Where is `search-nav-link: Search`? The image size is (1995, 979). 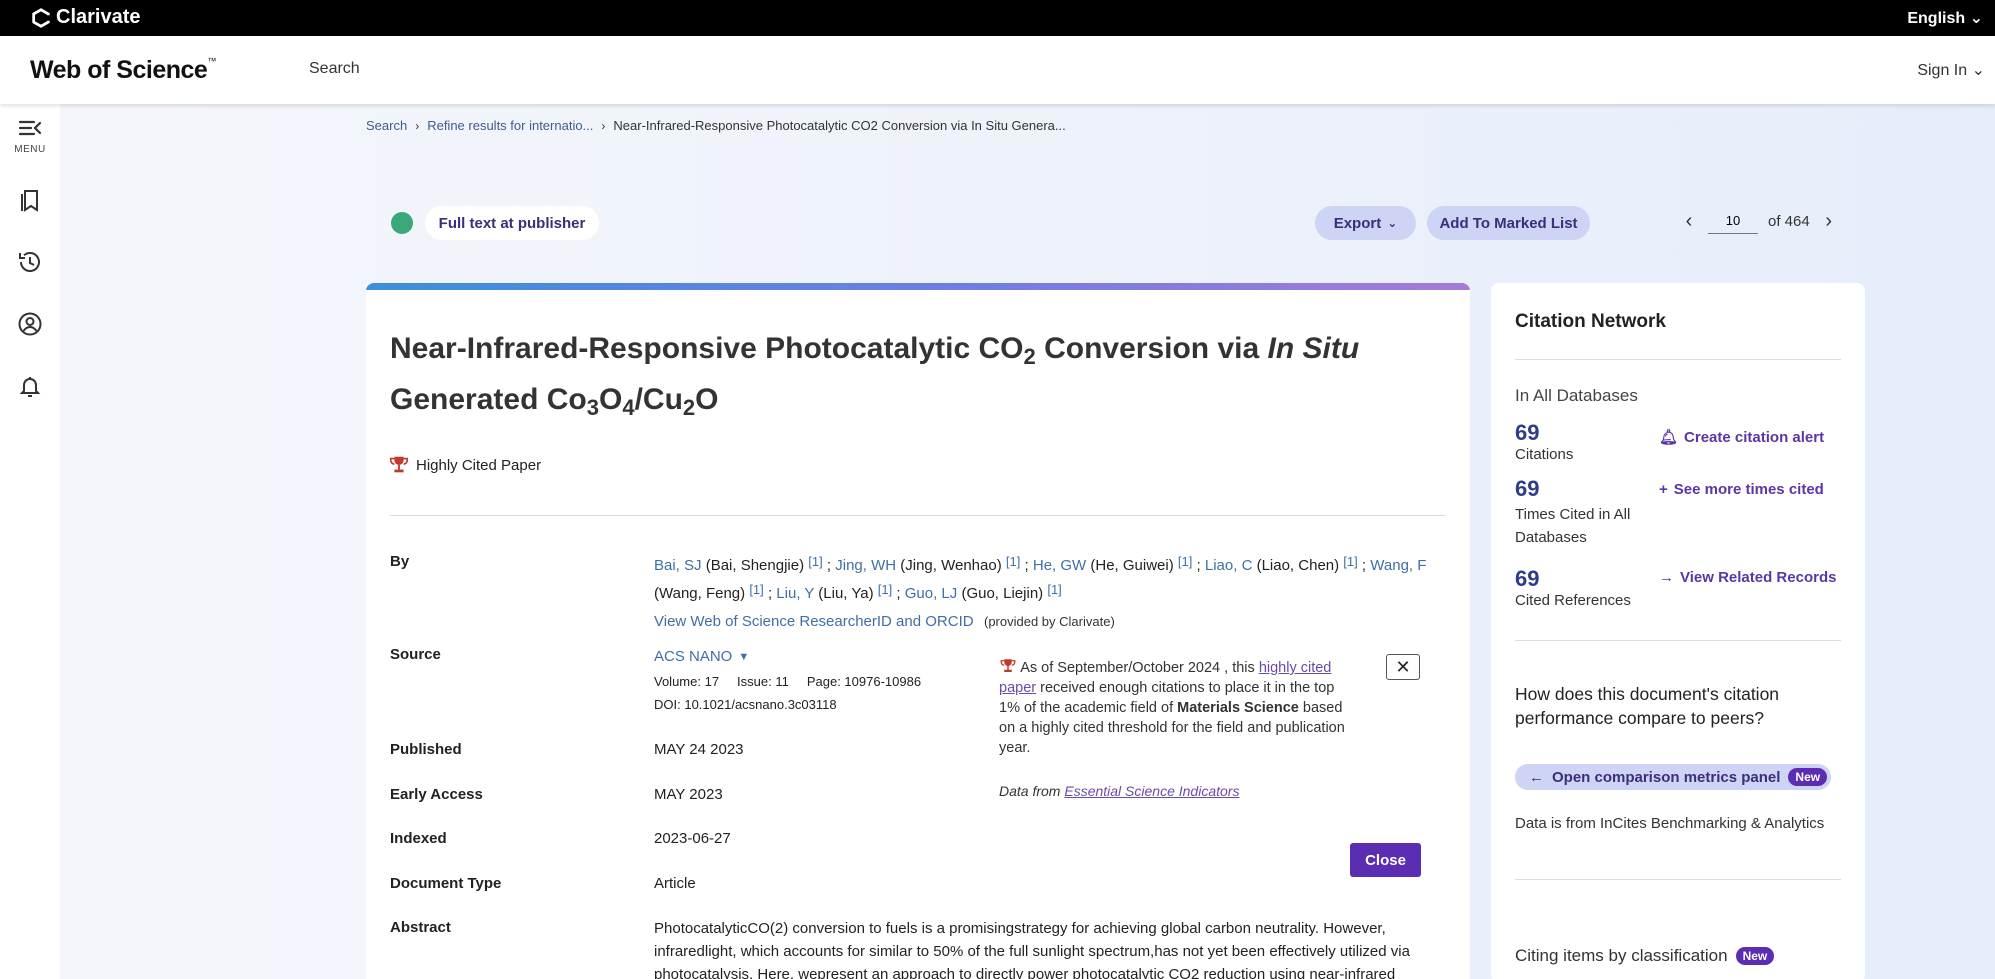 search-nav-link: Search is located at coordinates (334, 69).